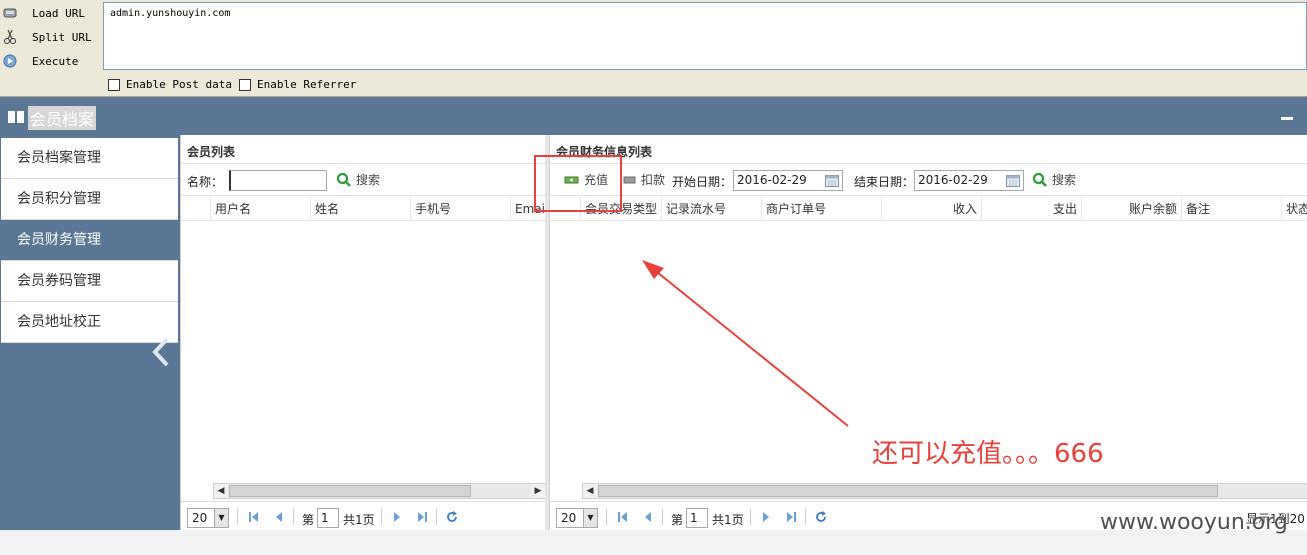 This screenshot has height=555, width=1307. I want to click on row-number-column, so click(196, 209).